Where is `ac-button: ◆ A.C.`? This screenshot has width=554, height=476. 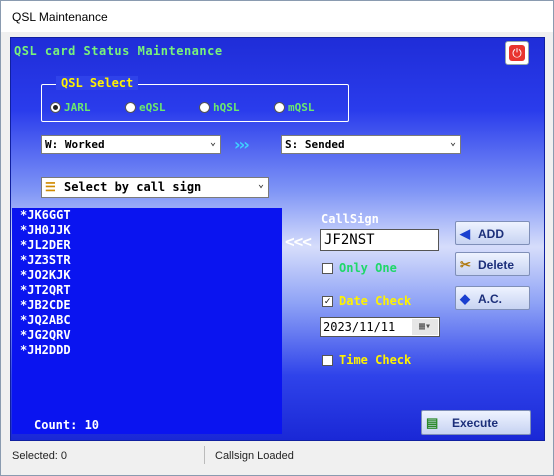
ac-button: ◆ A.C. is located at coordinates (492, 298).